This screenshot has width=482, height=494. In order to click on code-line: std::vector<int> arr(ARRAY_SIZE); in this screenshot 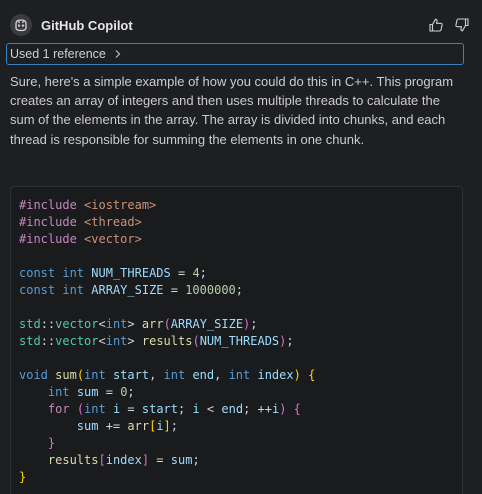, I will do `click(167, 324)`.